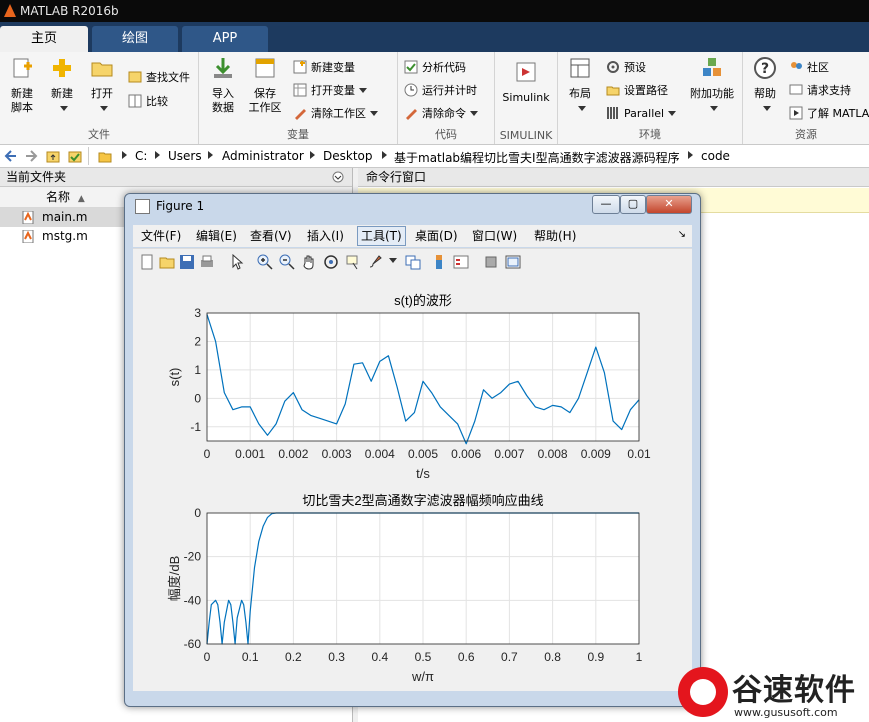  I want to click on up-folder-icon, so click(53, 156).